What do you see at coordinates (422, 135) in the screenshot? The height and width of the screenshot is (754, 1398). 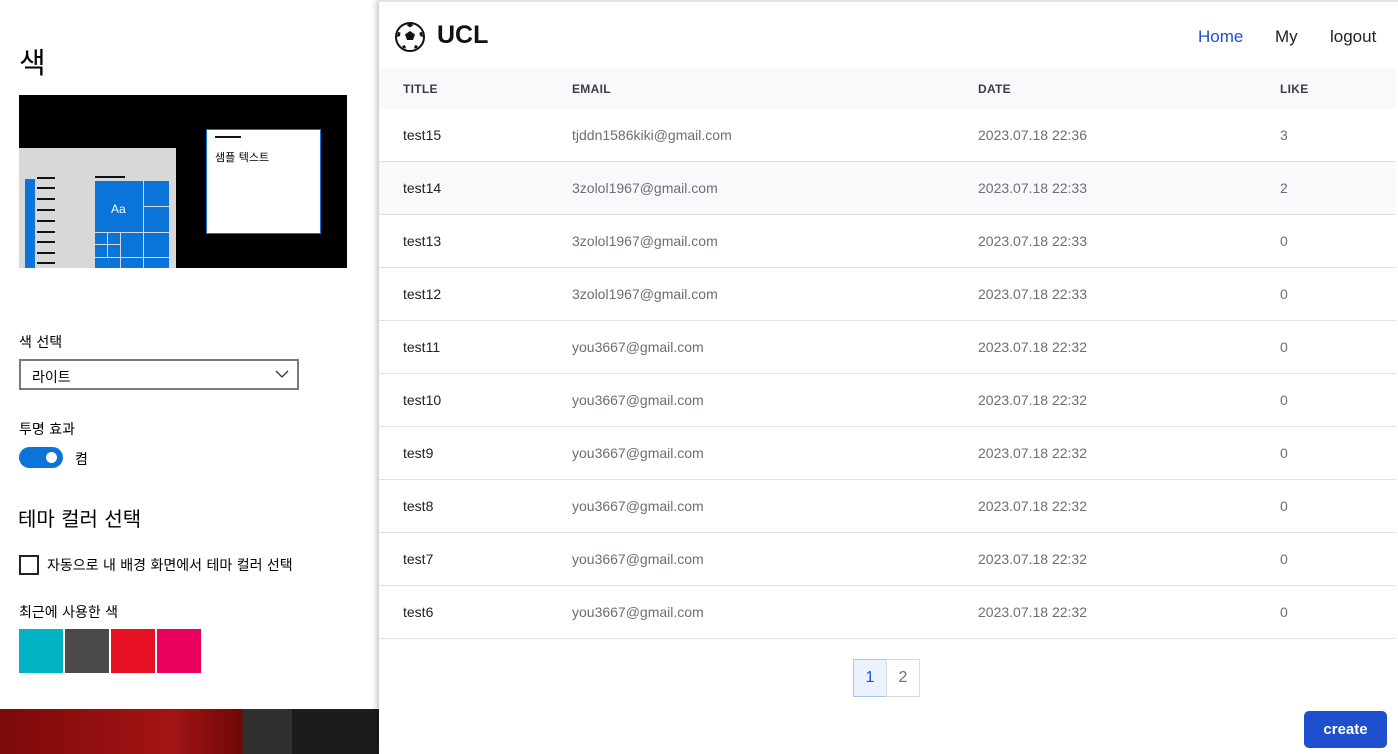 I see `post-title: test15` at bounding box center [422, 135].